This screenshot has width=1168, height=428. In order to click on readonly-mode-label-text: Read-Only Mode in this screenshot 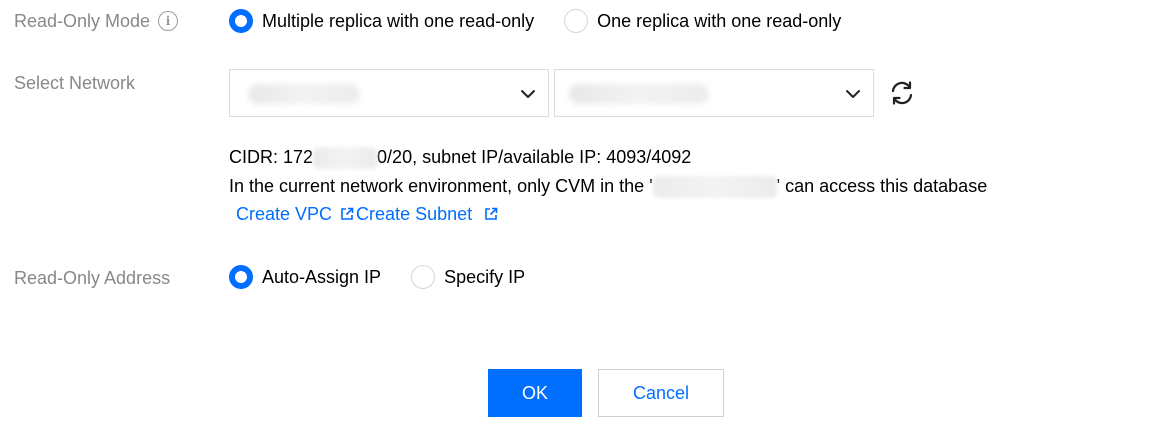, I will do `click(82, 21)`.